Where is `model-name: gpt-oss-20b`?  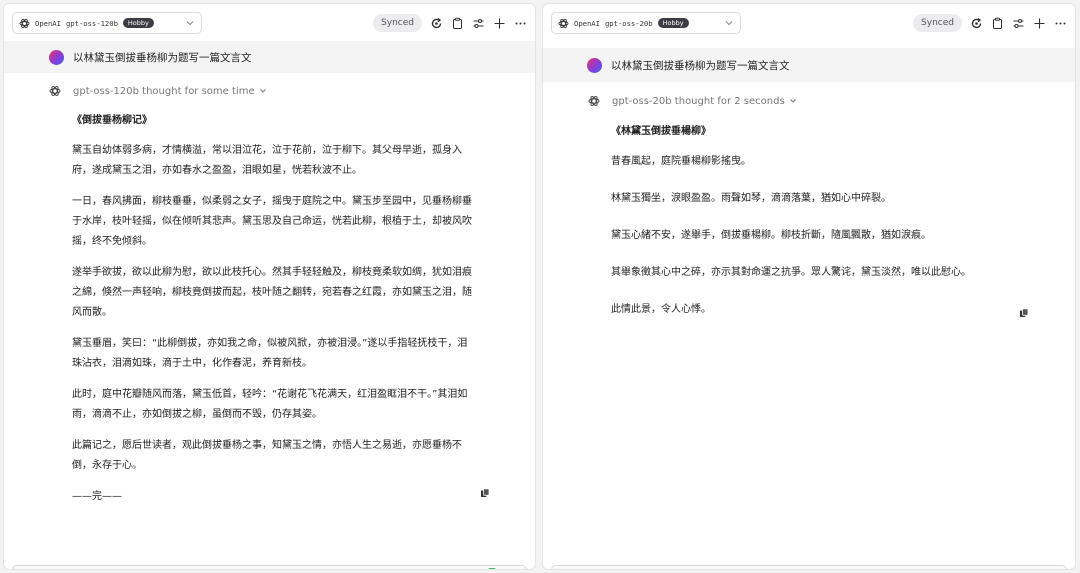 model-name: gpt-oss-20b is located at coordinates (628, 23).